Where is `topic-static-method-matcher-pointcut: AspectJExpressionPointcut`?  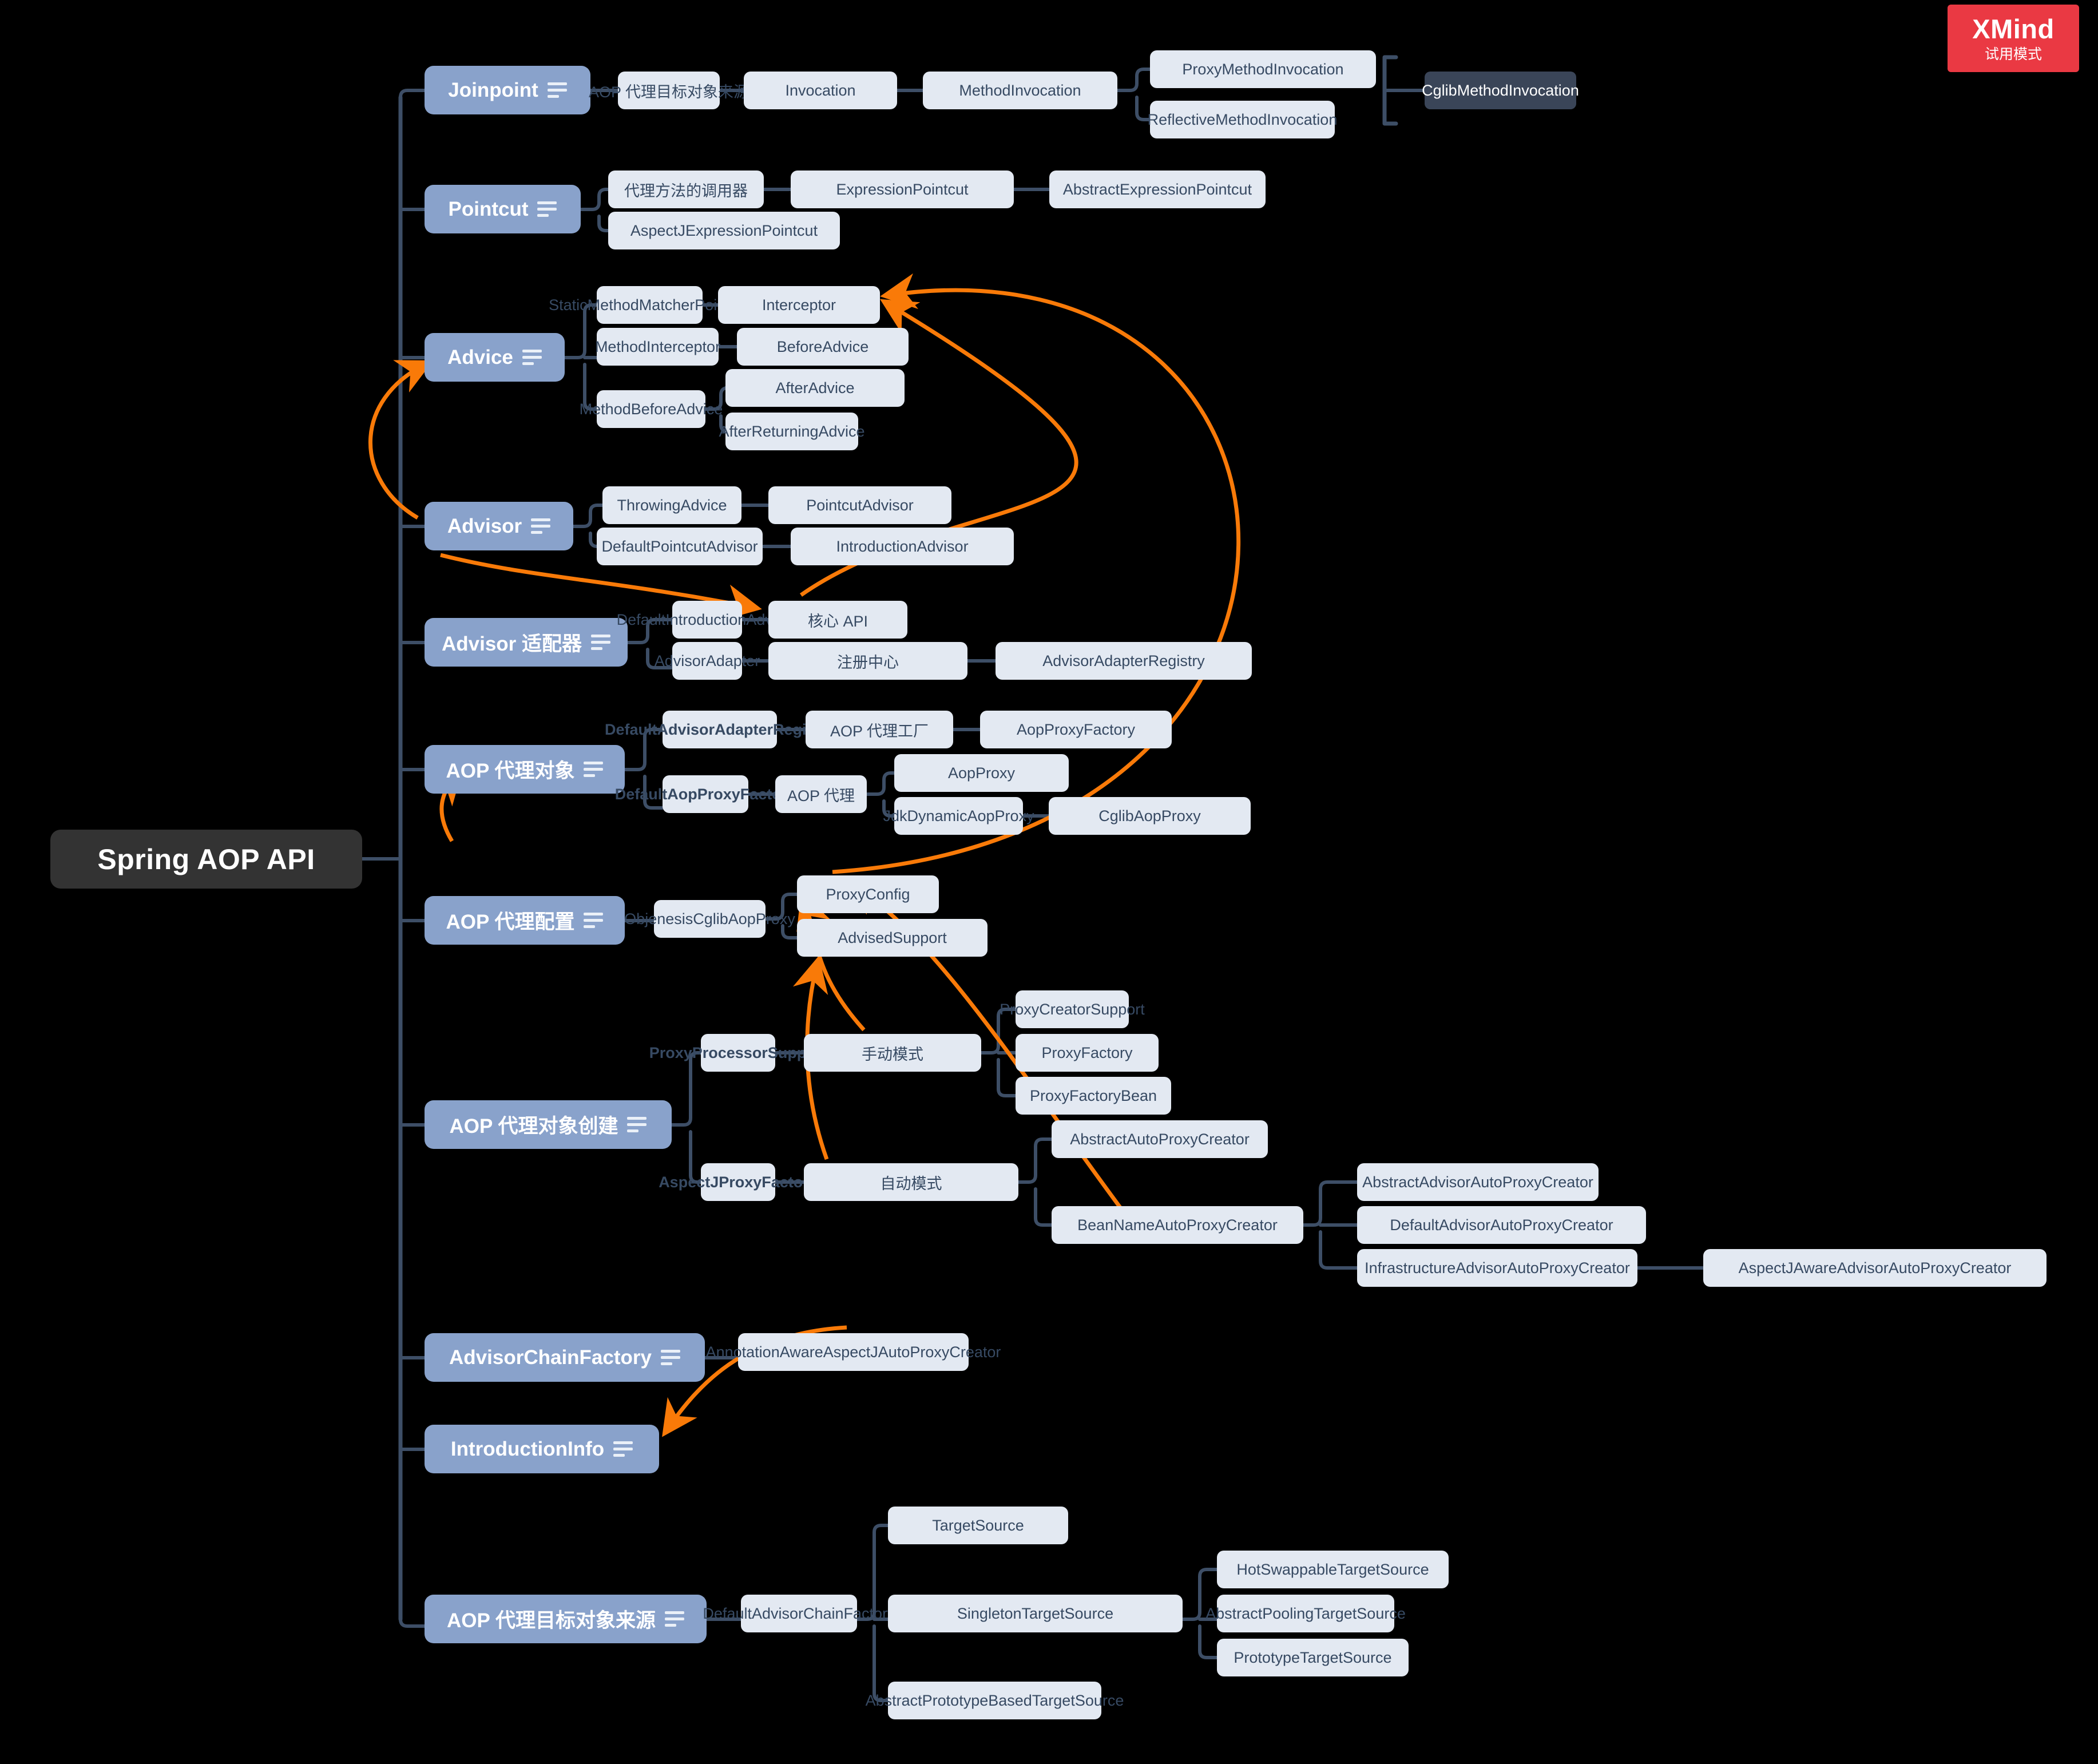
topic-static-method-matcher-pointcut: AspectJExpressionPointcut is located at coordinates (724, 230).